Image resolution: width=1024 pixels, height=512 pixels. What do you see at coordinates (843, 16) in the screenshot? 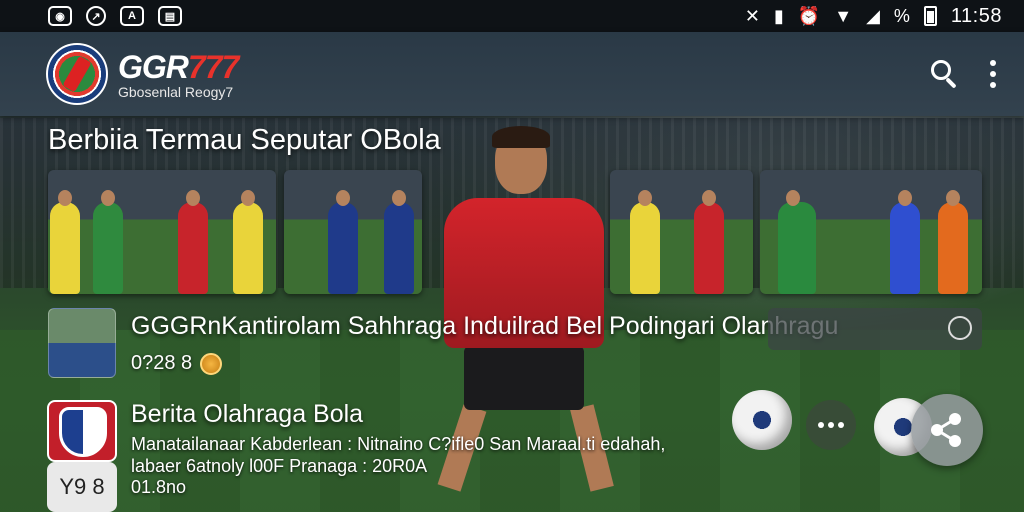
I see `wifi-icon: ▼` at bounding box center [843, 16].